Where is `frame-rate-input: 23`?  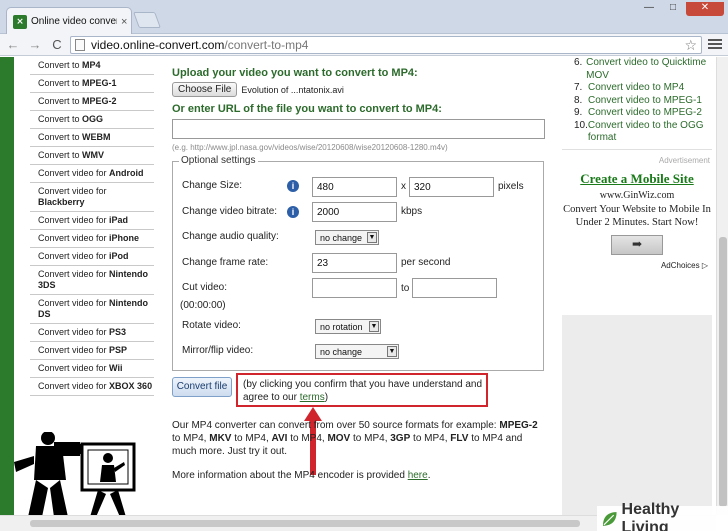
frame-rate-input: 23 is located at coordinates (354, 263).